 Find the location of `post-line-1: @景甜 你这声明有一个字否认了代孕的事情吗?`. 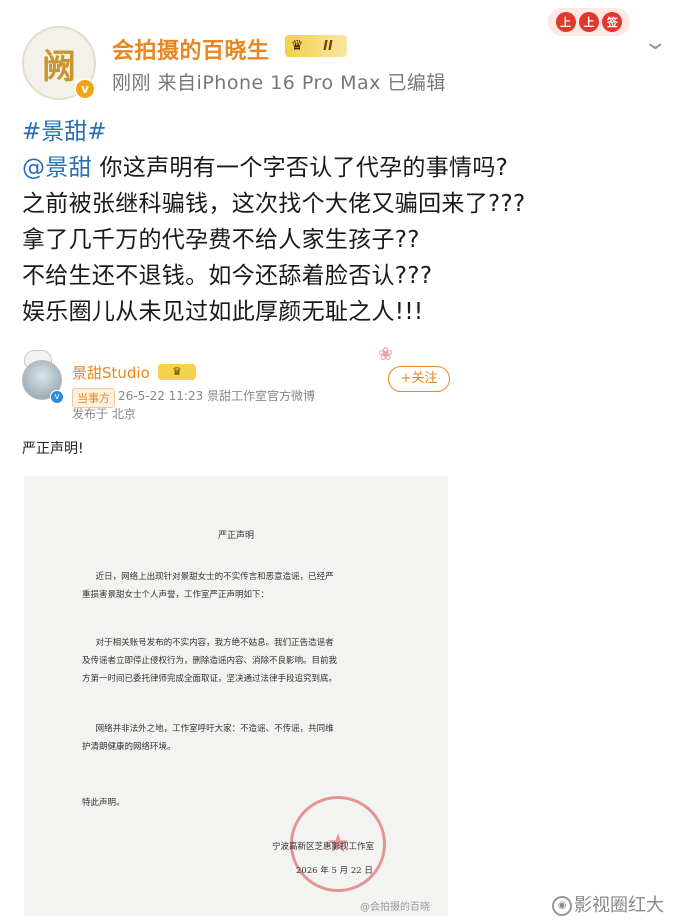

post-line-1: @景甜 你这声明有一个字否认了代孕的事情吗? is located at coordinates (352, 168).